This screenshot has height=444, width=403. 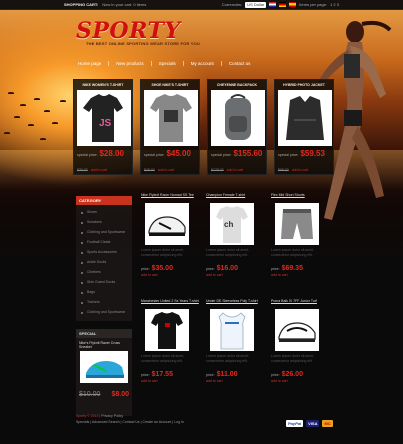 What do you see at coordinates (293, 4) in the screenshot?
I see `flag-es-icon` at bounding box center [293, 4].